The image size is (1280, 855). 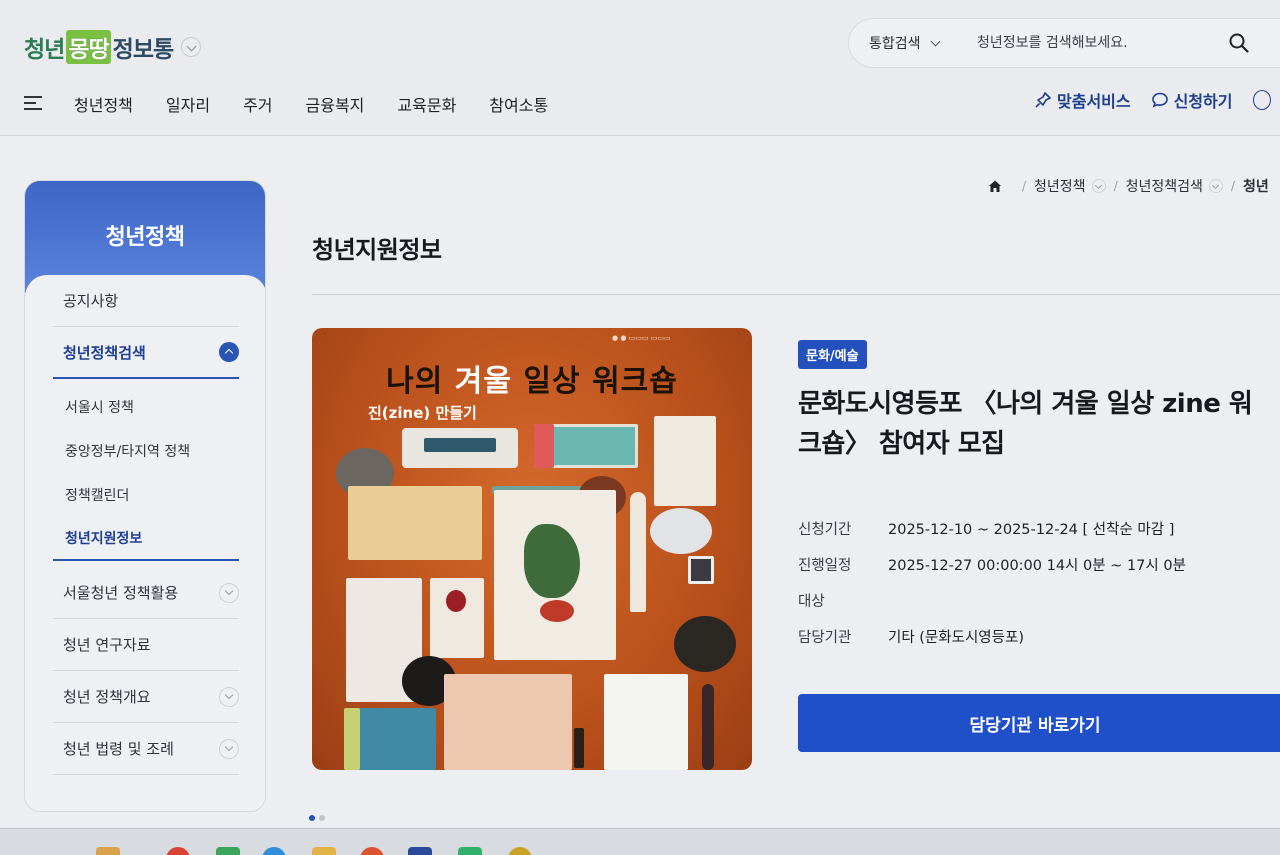 I want to click on site-switch-chevron-icon, so click(x=191, y=47).